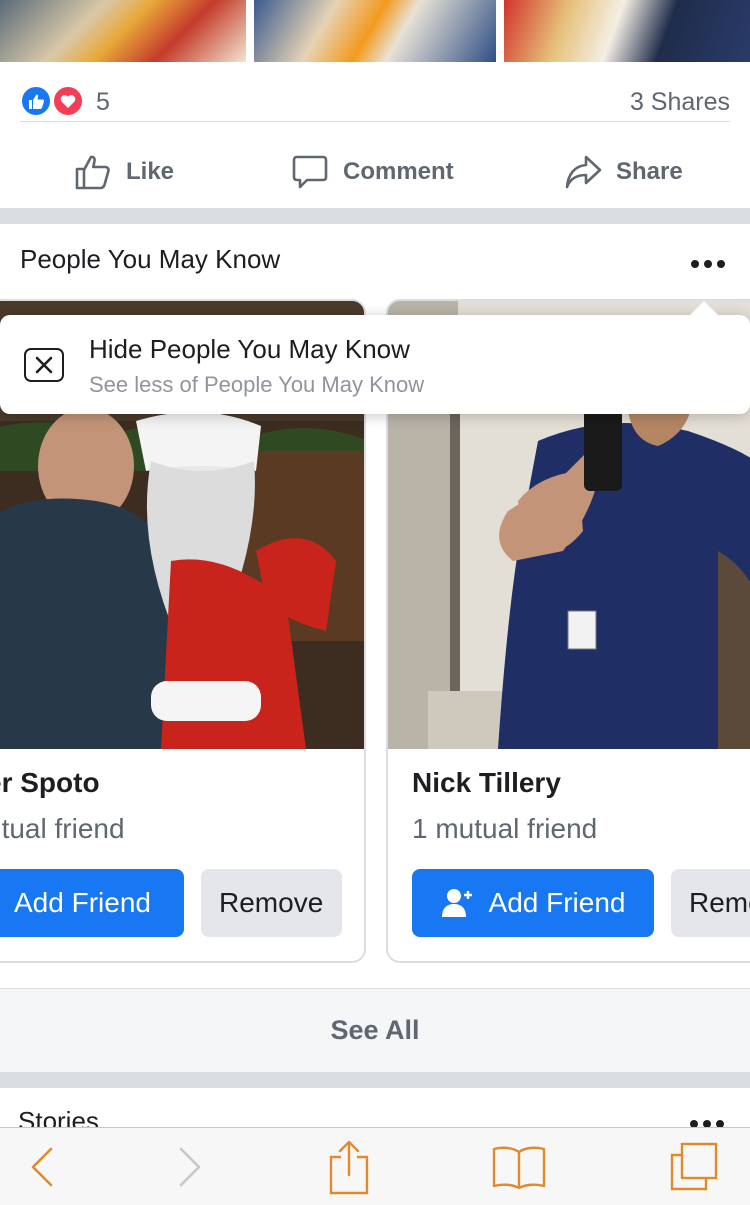 The width and height of the screenshot is (750, 1205). Describe the element at coordinates (68, 101) in the screenshot. I see `love-reaction-icon` at that location.